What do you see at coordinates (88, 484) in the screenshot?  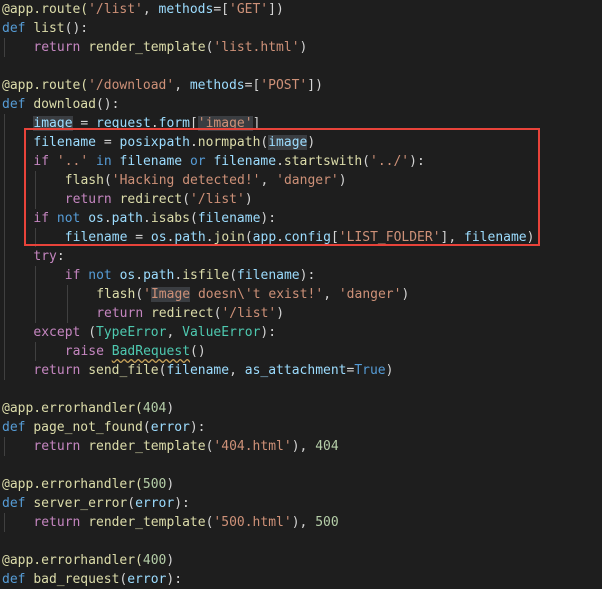 I see `code-line: @app.errorhandler(500)` at bounding box center [88, 484].